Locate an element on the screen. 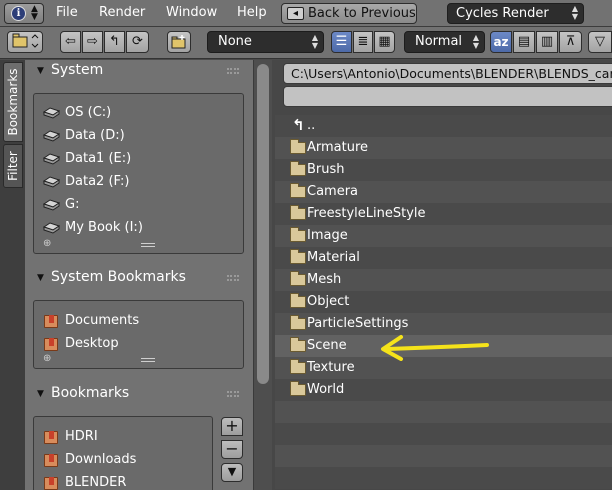 Image resolution: width=612 pixels, height=490 pixels. filter-toggle-button: ▽ is located at coordinates (600, 42).